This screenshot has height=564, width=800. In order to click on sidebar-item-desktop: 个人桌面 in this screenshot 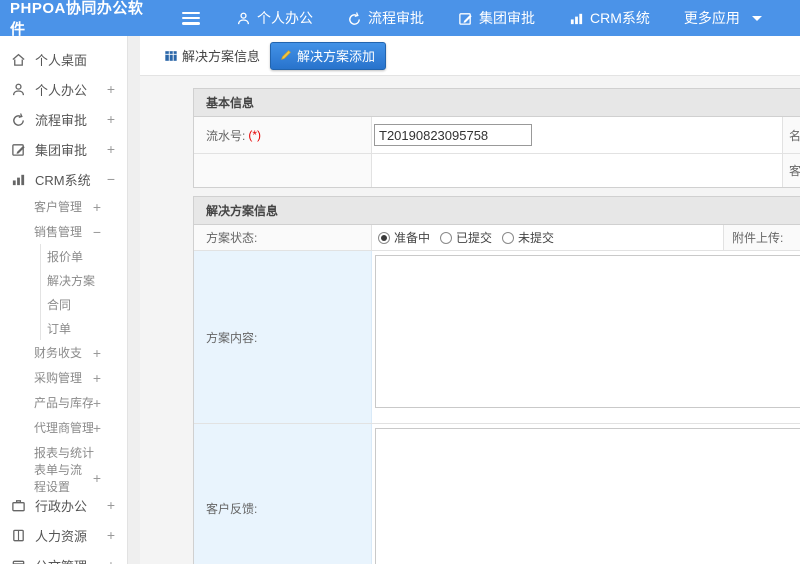, I will do `click(63, 59)`.